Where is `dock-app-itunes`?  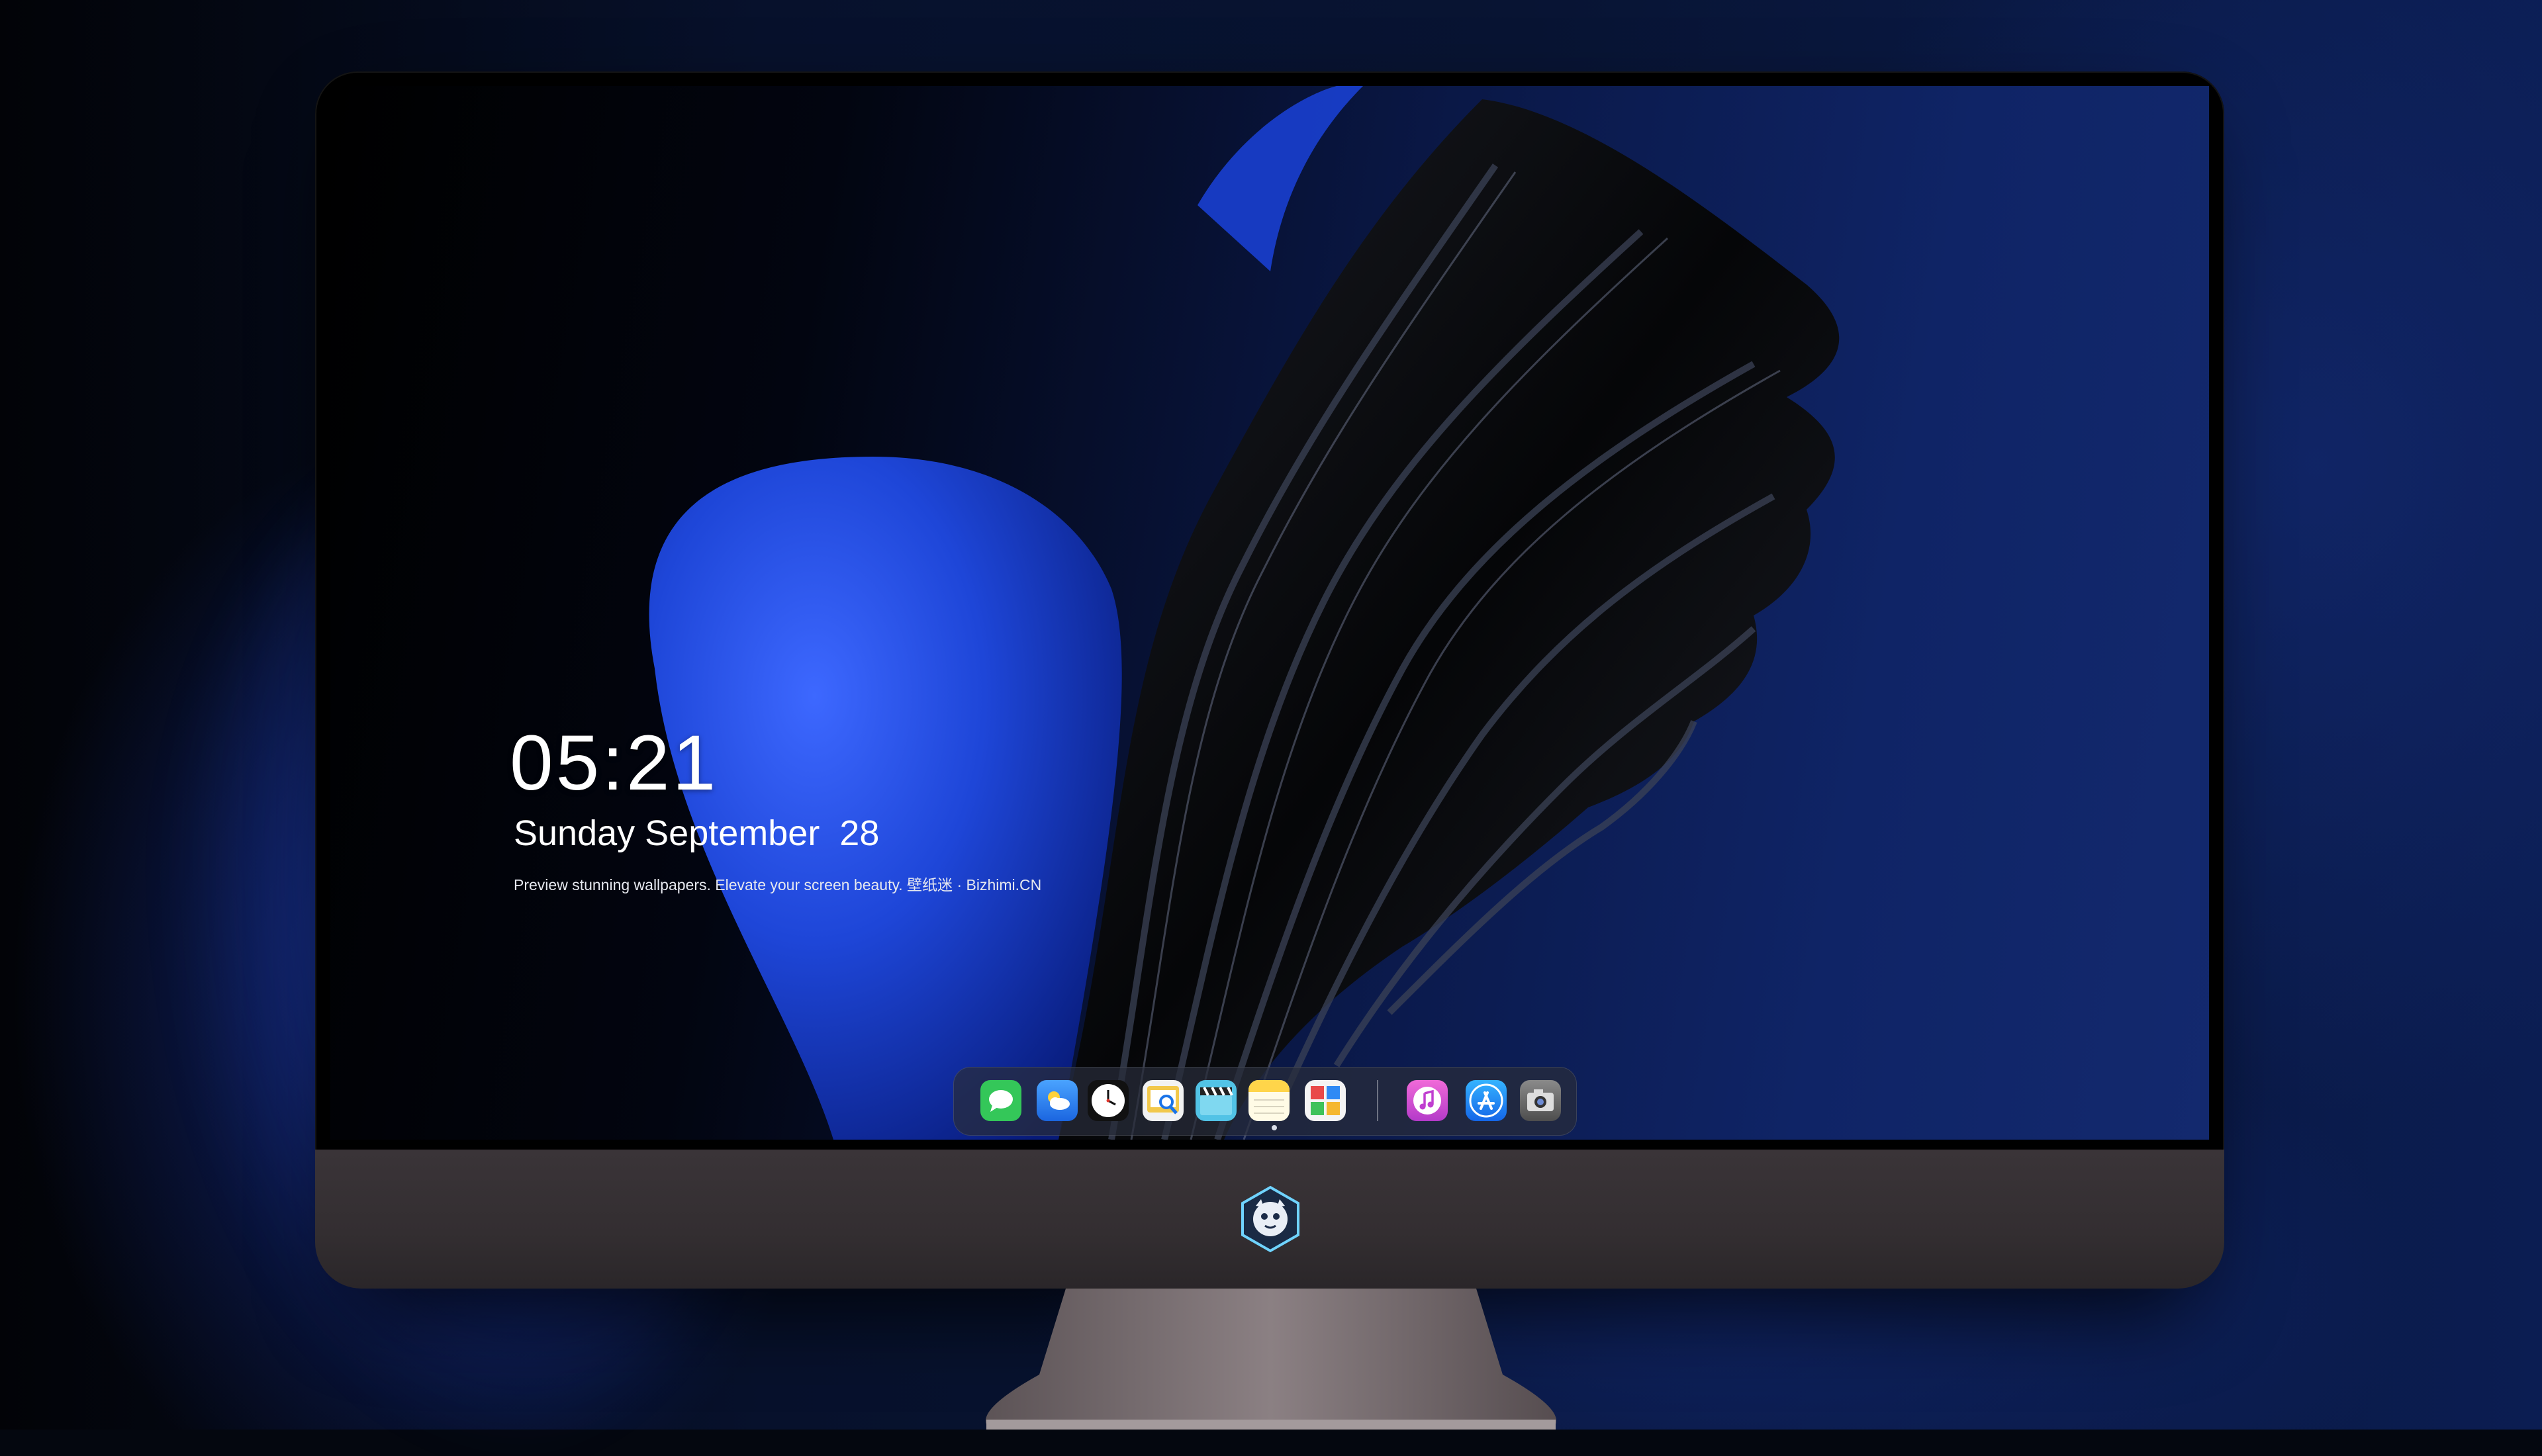
dock-app-itunes is located at coordinates (1427, 1100).